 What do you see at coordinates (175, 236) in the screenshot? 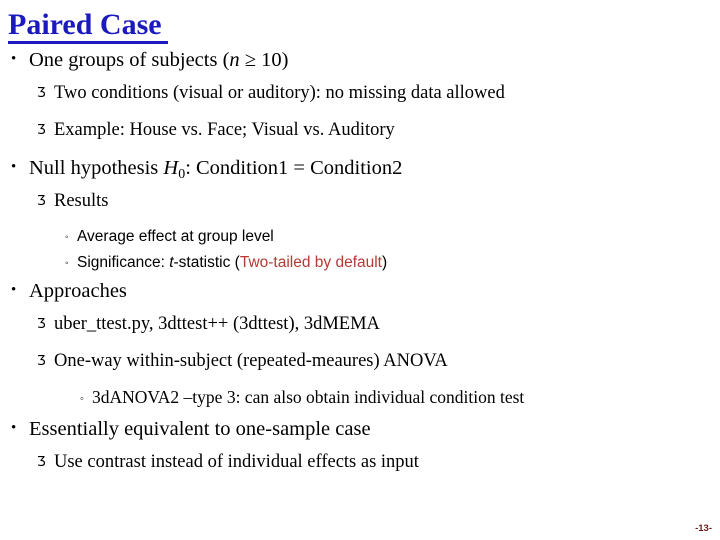
I see `bullet-text: Average effect at group level` at bounding box center [175, 236].